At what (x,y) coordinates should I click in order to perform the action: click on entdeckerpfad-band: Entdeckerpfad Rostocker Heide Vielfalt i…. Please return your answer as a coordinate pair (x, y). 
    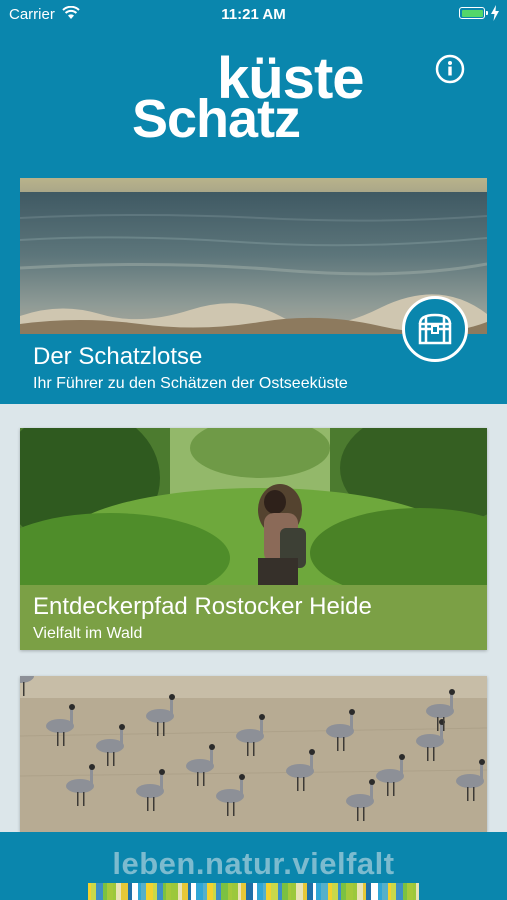
    Looking at the image, I should click on (253, 617).